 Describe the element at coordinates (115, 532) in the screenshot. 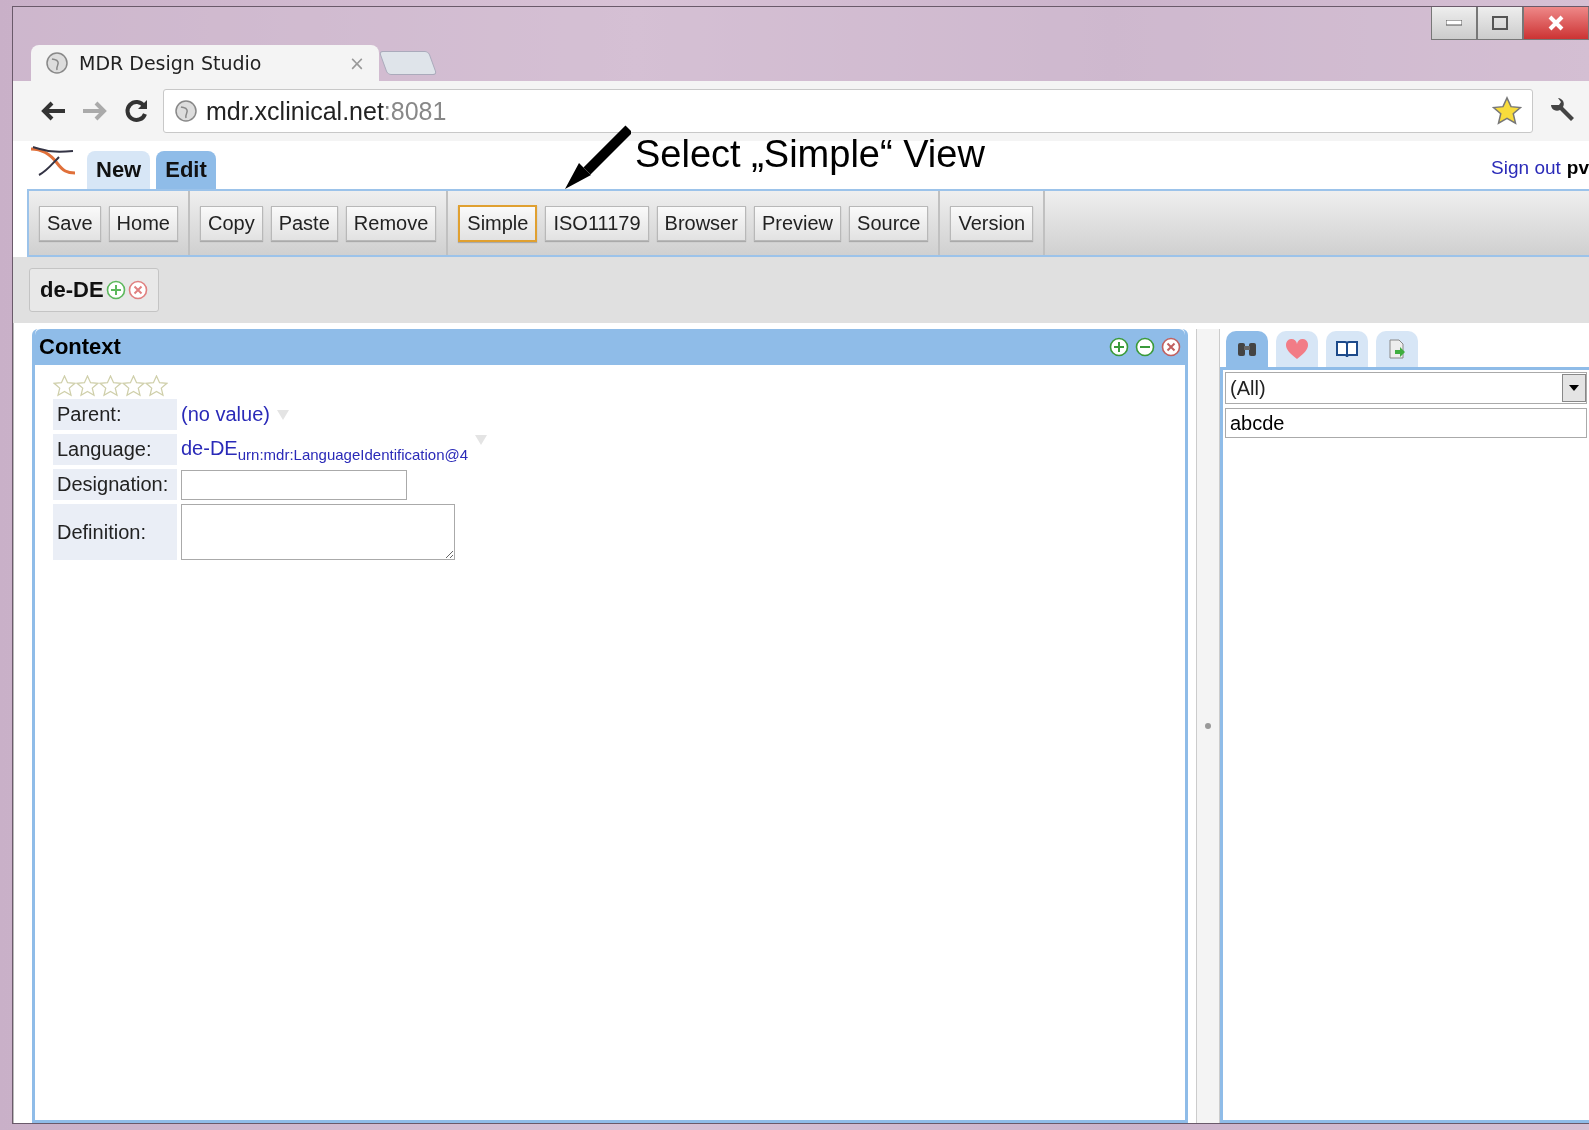

I see `field-label: Definition:` at that location.